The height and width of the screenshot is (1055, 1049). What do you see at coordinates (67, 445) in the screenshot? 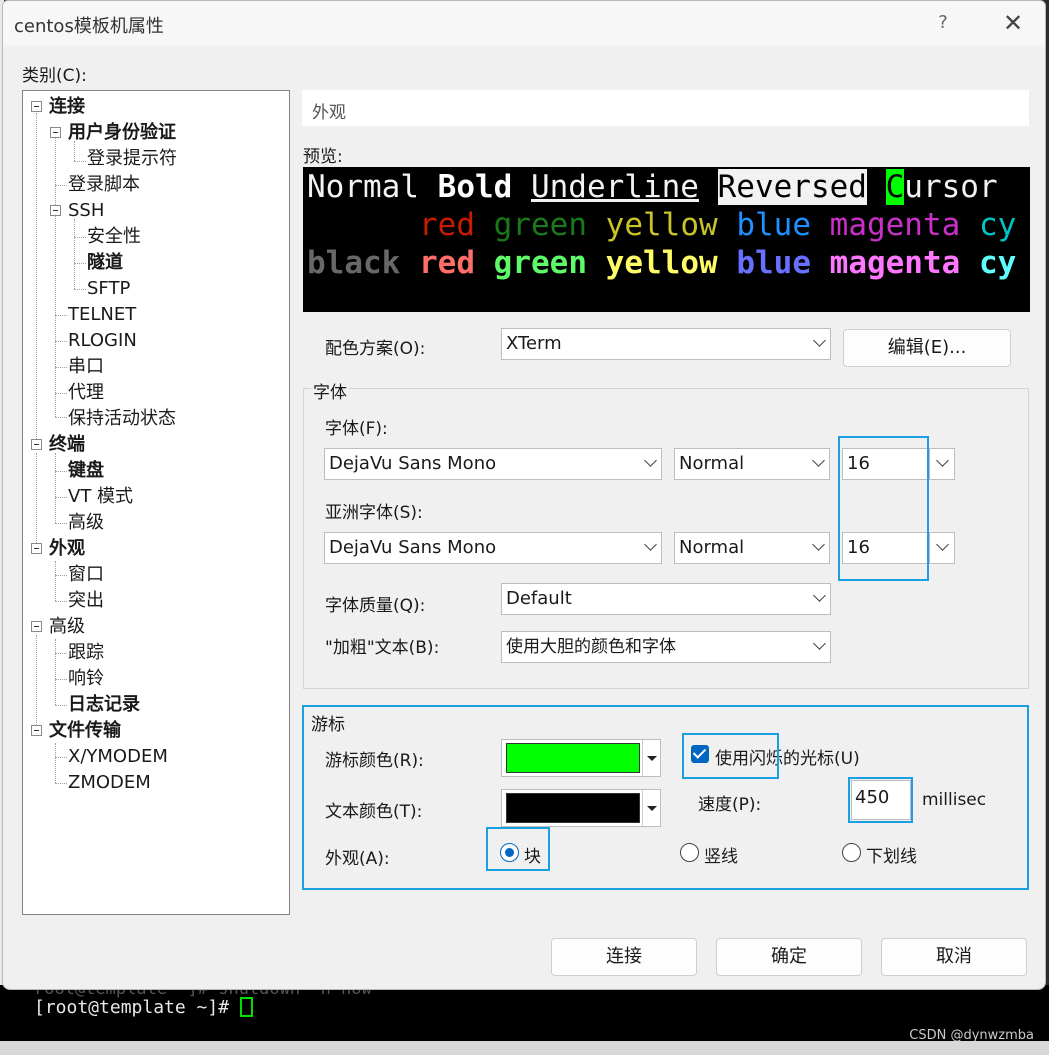
I see `tree-item-terminal: 终端` at bounding box center [67, 445].